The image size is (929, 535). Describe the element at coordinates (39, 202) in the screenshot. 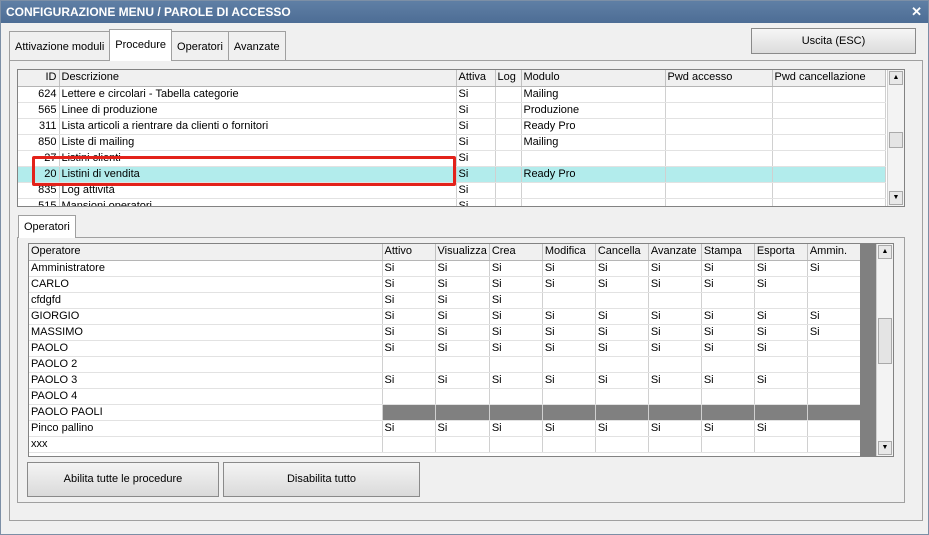

I see `procedure-cell-id: 515` at that location.